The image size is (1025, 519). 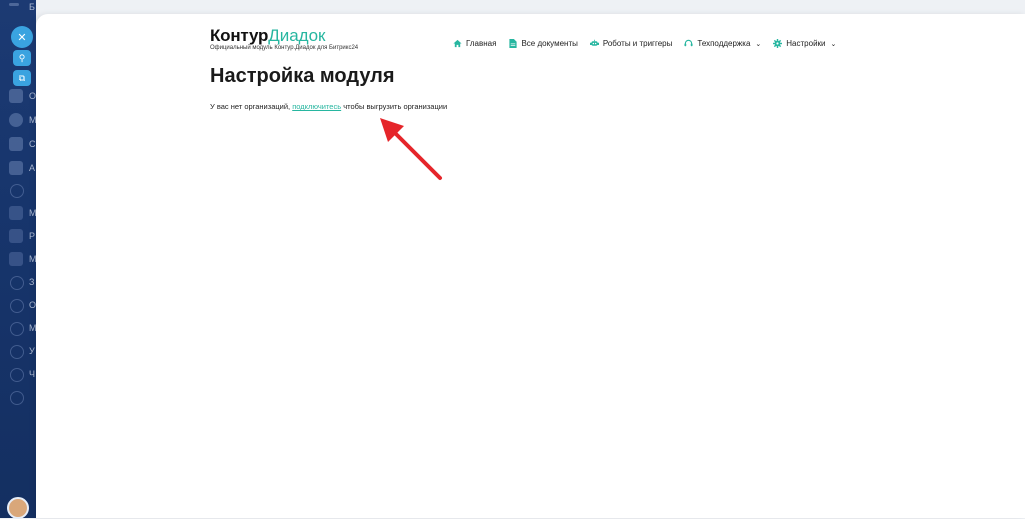 What do you see at coordinates (16, 213) in the screenshot?
I see `market-icon` at bounding box center [16, 213].